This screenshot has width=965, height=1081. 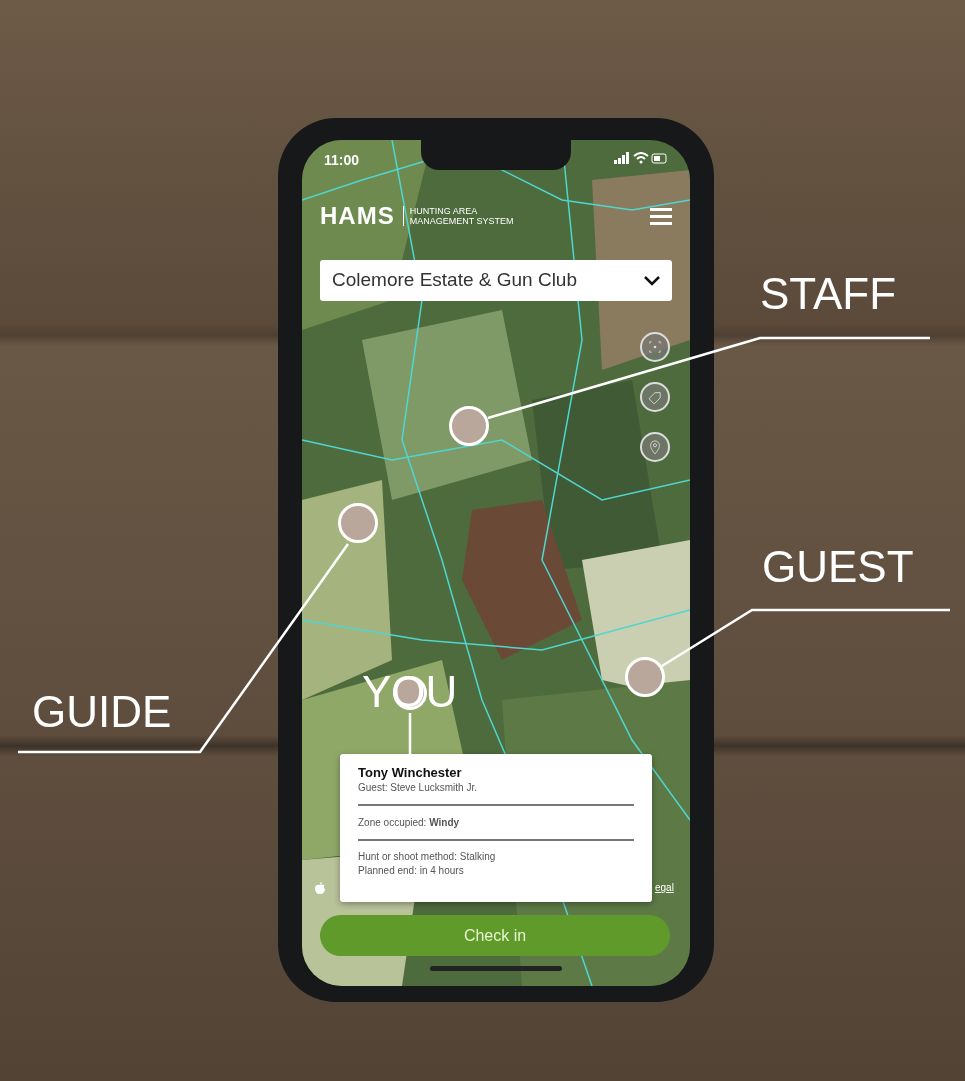 What do you see at coordinates (652, 280) in the screenshot?
I see `chevron-down-icon` at bounding box center [652, 280].